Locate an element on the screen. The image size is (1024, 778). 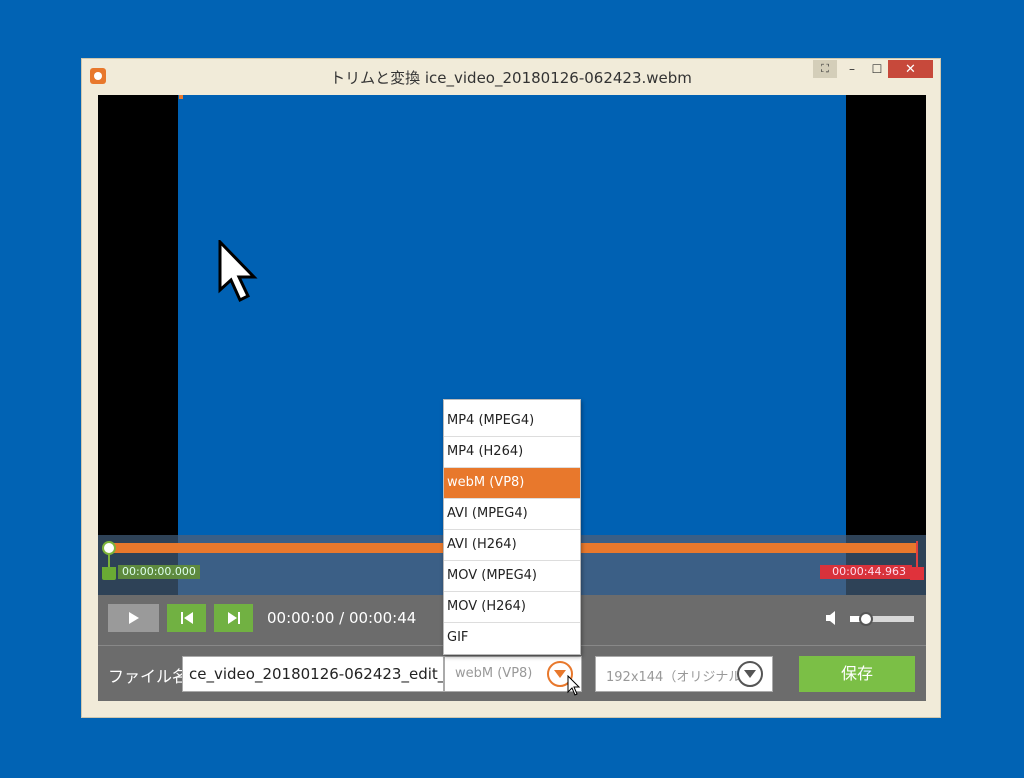
skip-forward-icon is located at coordinates (233, 618).